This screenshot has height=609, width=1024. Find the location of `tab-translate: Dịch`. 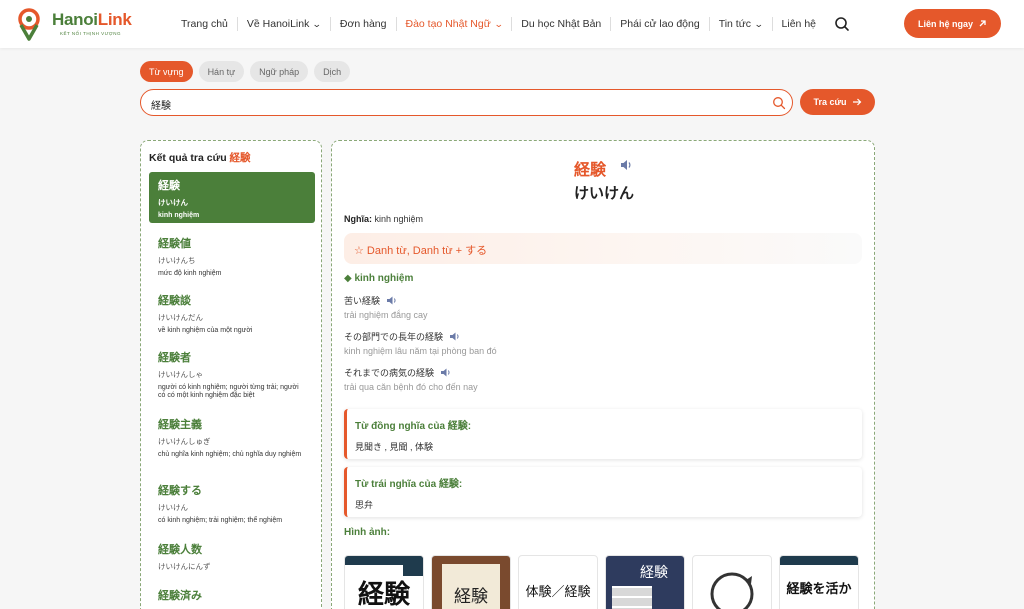

tab-translate: Dịch is located at coordinates (332, 71).